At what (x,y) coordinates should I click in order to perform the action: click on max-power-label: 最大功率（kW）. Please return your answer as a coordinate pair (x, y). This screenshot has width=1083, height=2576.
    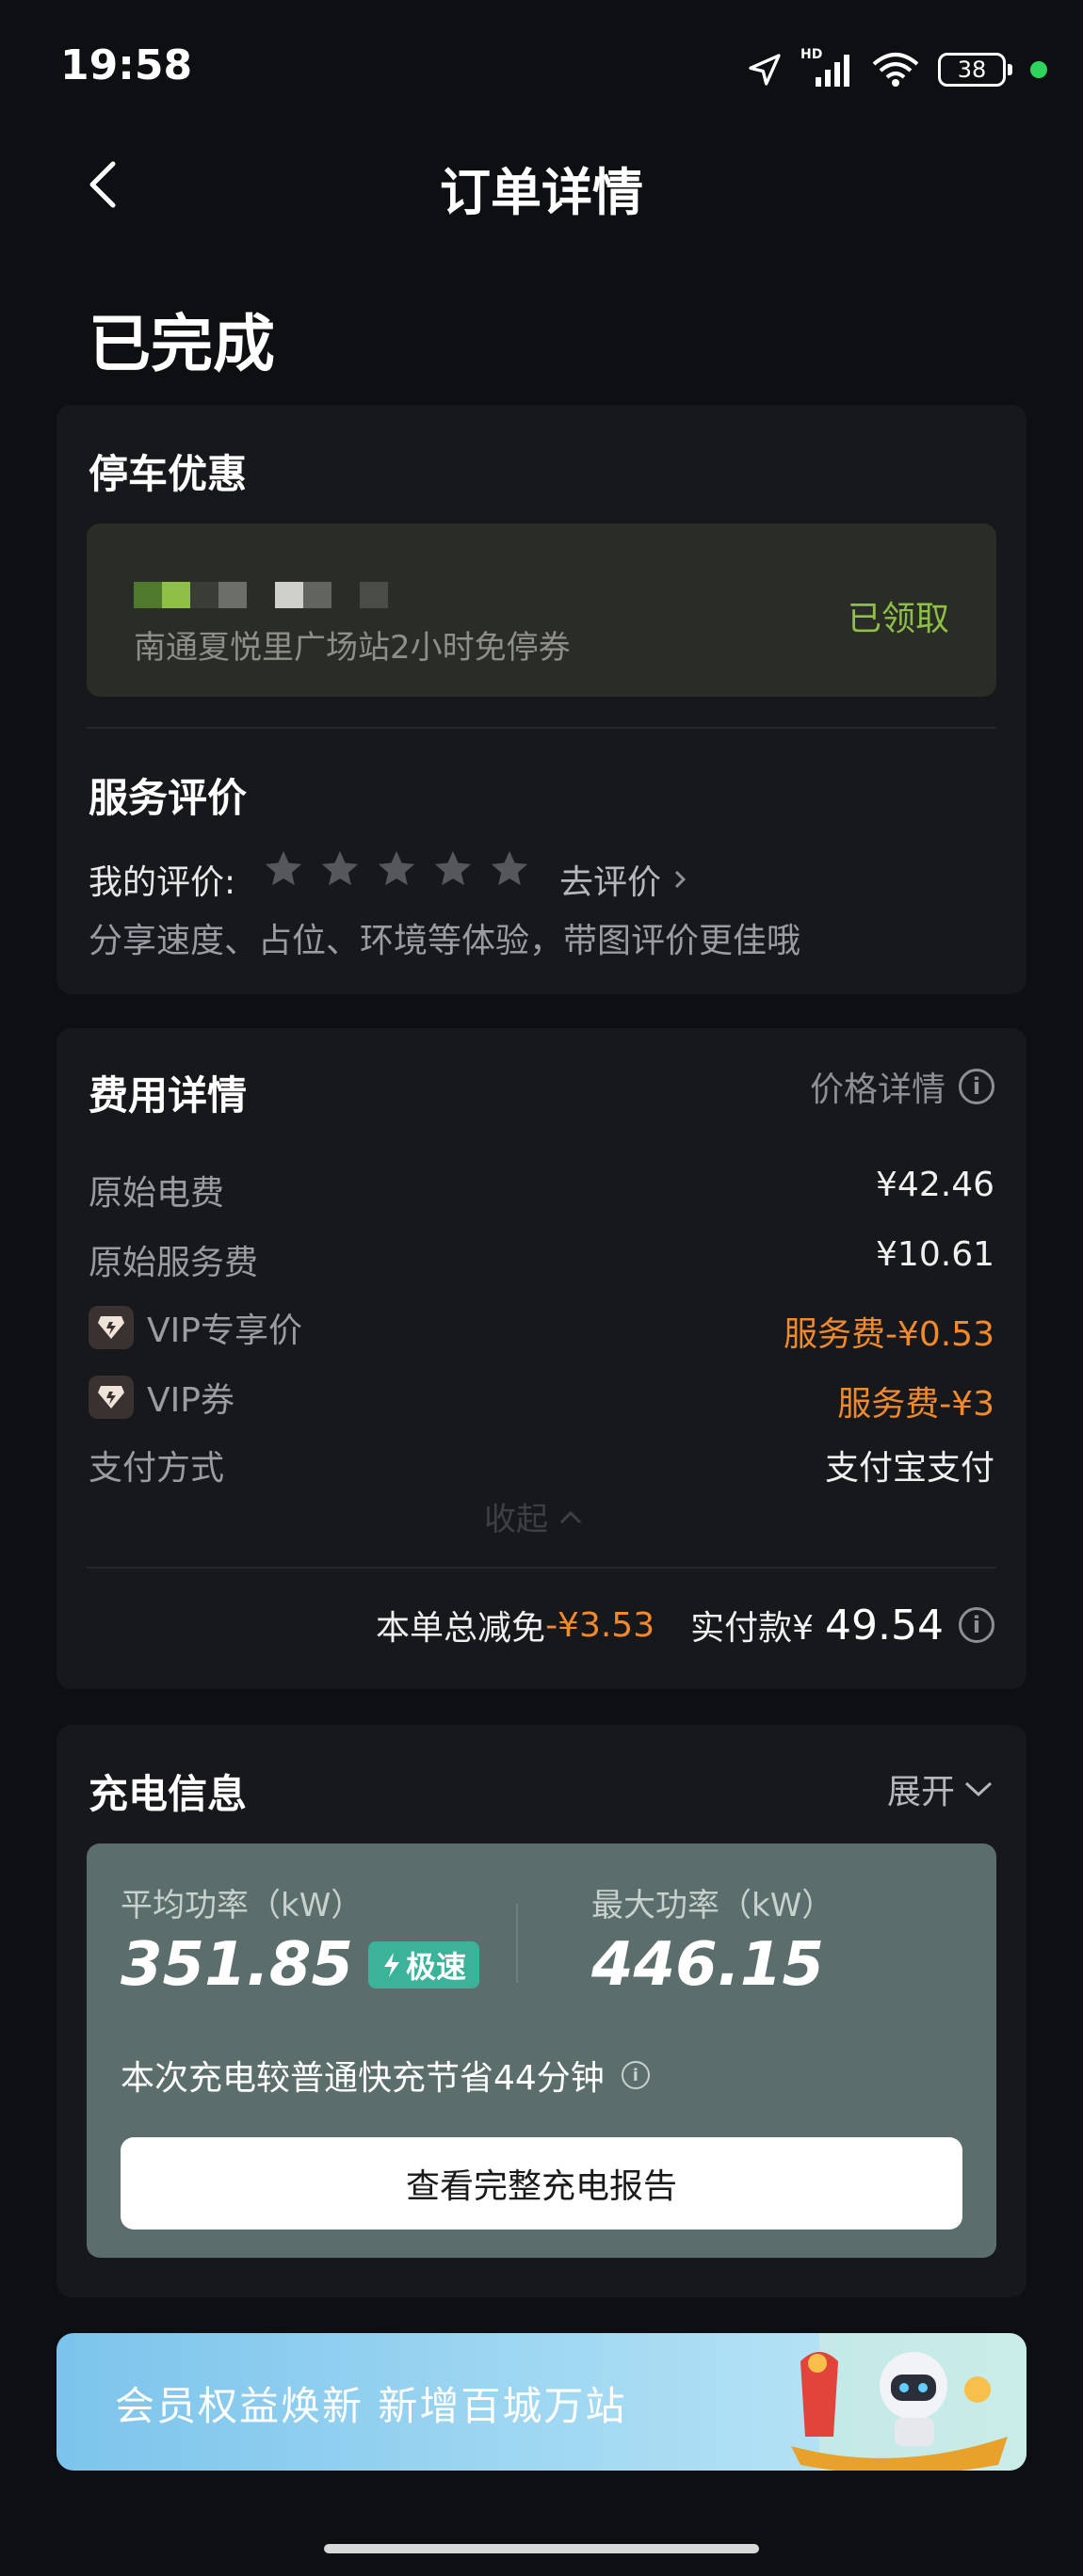
    Looking at the image, I should click on (713, 1905).